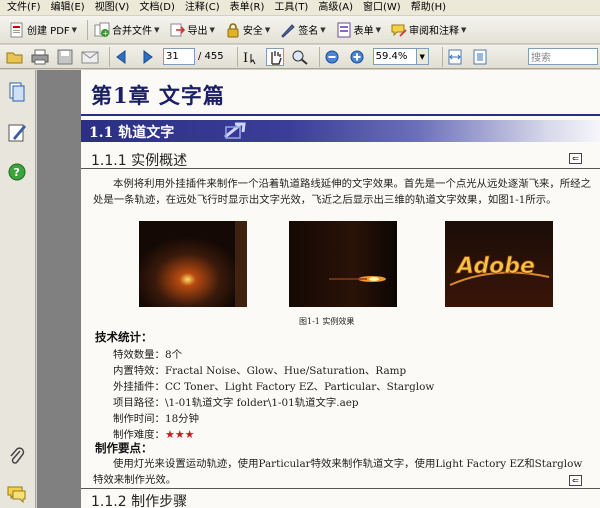  What do you see at coordinates (247, 8) in the screenshot?
I see `menu-forms: 表单(R)` at bounding box center [247, 8].